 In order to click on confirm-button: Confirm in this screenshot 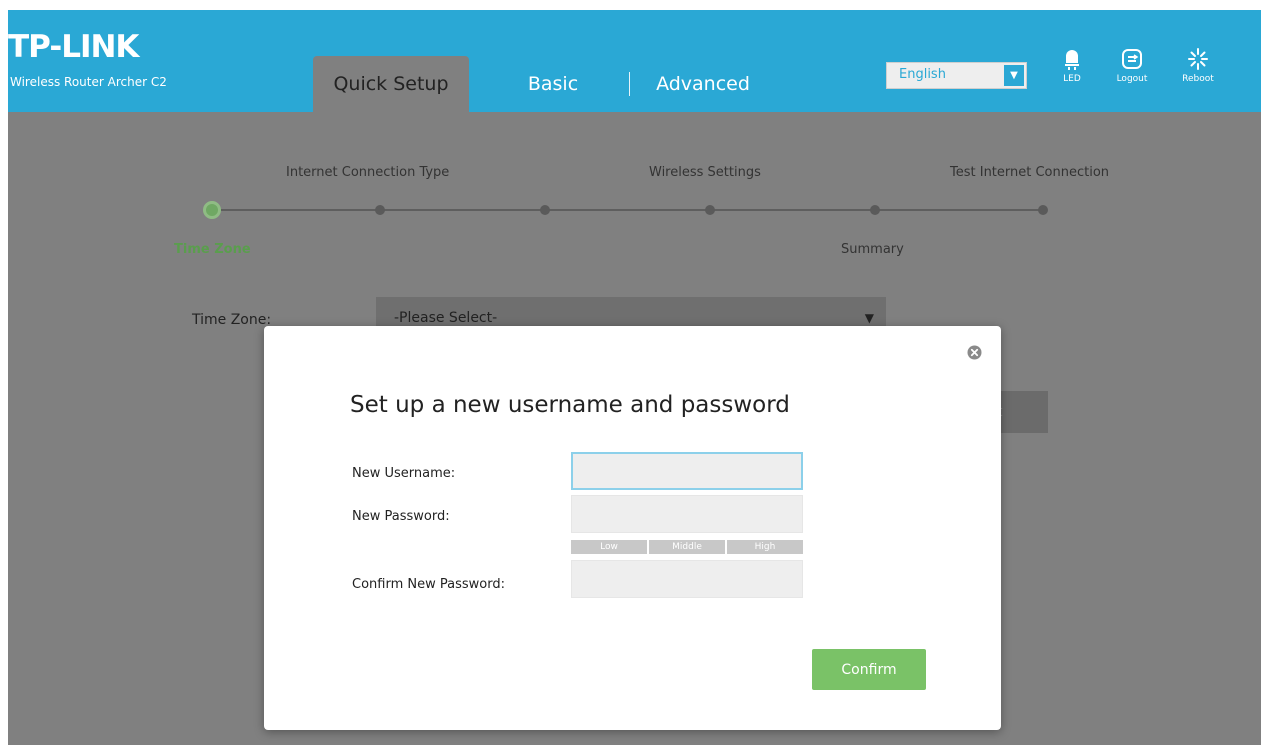, I will do `click(869, 669)`.